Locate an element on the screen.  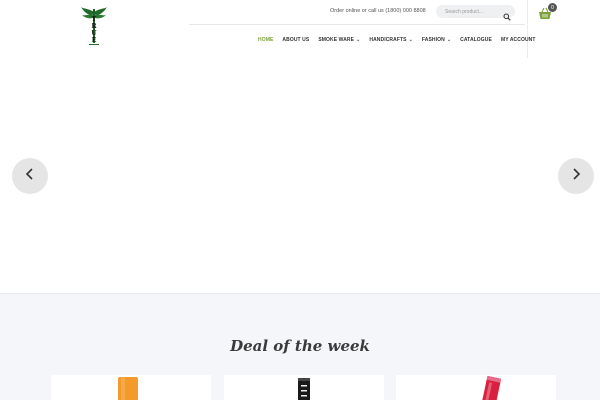
nav-item-label: CATALOGUE is located at coordinates (476, 40).